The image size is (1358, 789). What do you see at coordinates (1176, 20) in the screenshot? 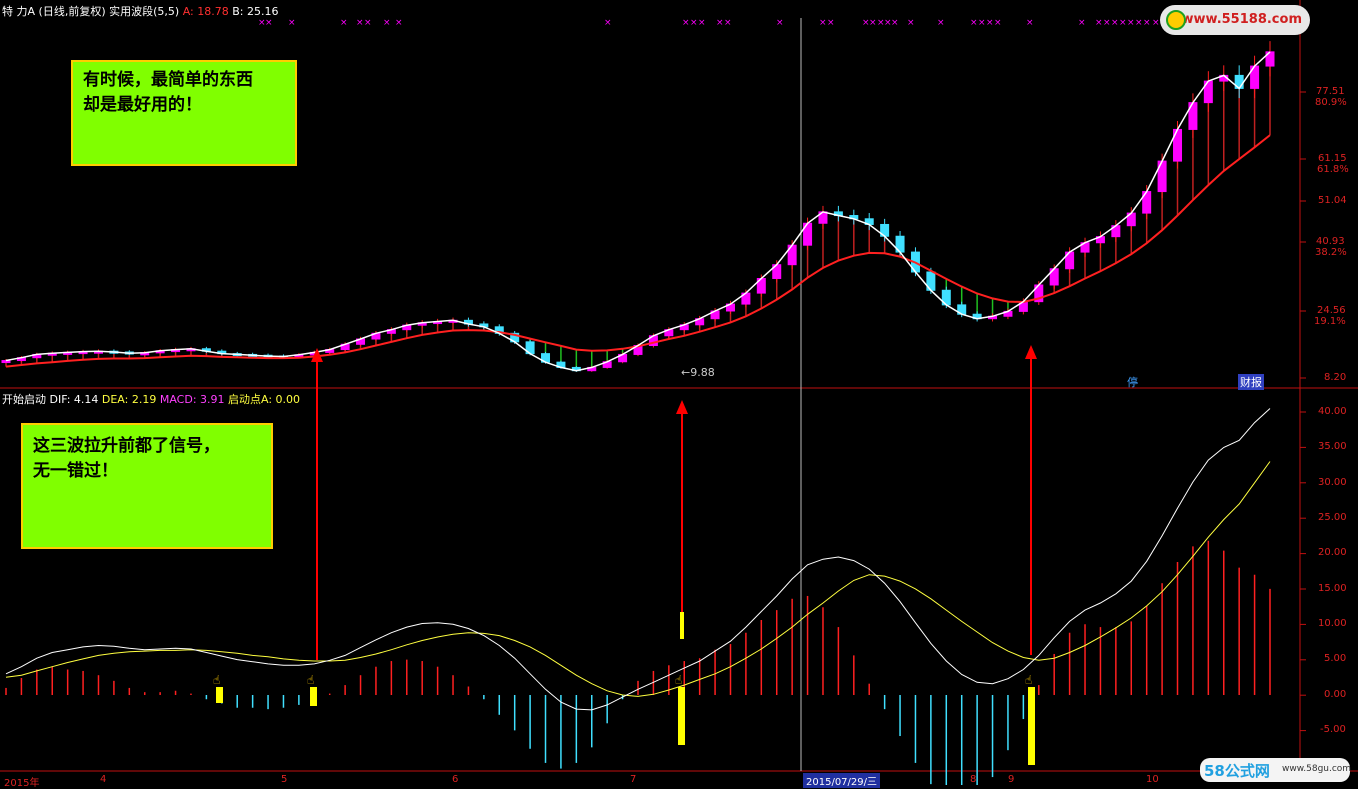
I see `watermark-logo-icon` at bounding box center [1176, 20].